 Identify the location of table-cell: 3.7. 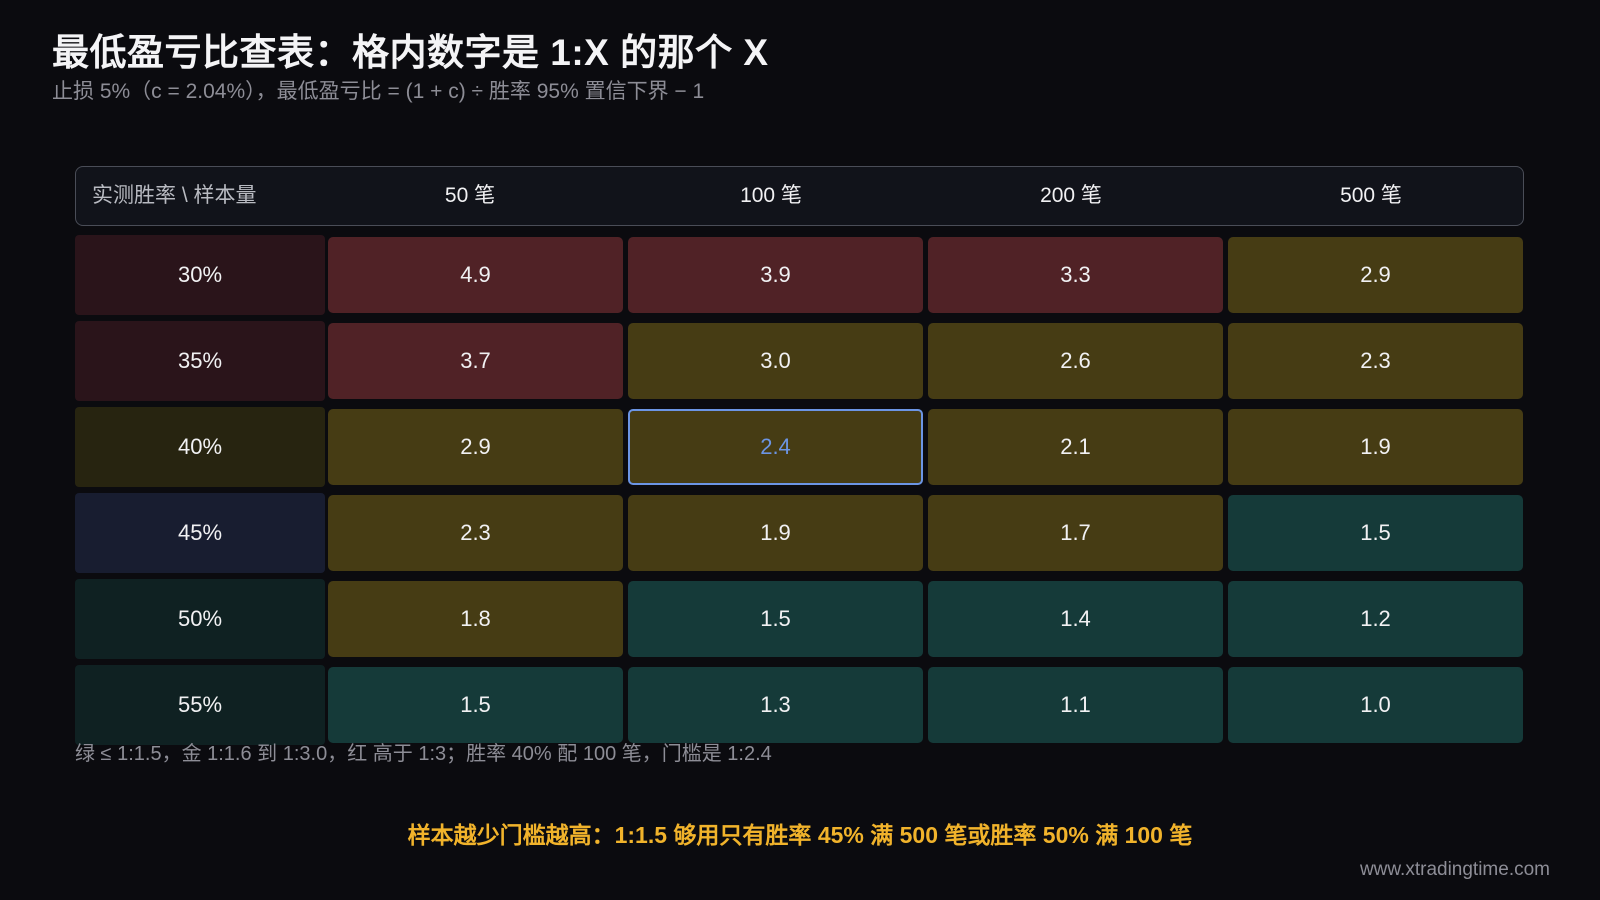
(475, 361).